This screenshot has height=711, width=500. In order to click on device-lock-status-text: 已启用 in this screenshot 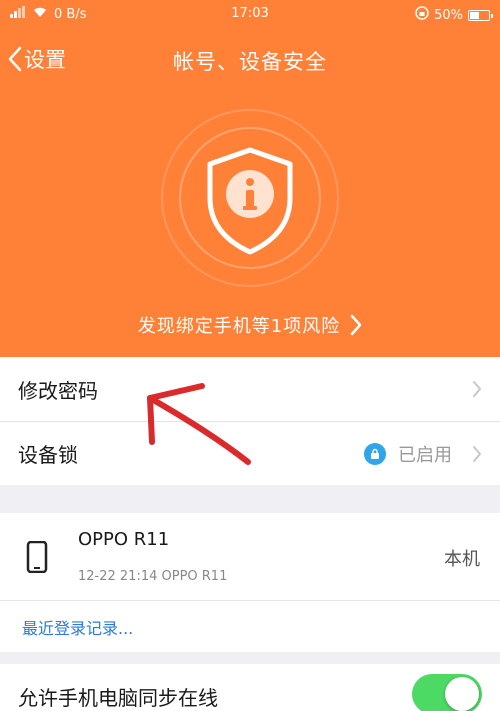, I will do `click(425, 455)`.